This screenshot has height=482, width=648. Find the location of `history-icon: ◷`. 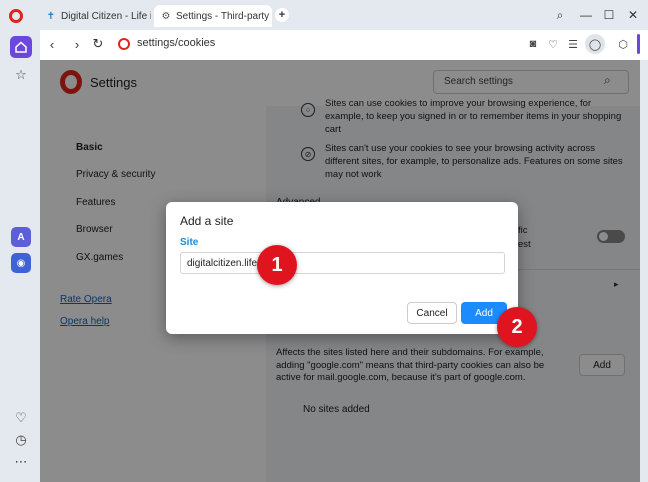

history-icon: ◷ is located at coordinates (21, 440).